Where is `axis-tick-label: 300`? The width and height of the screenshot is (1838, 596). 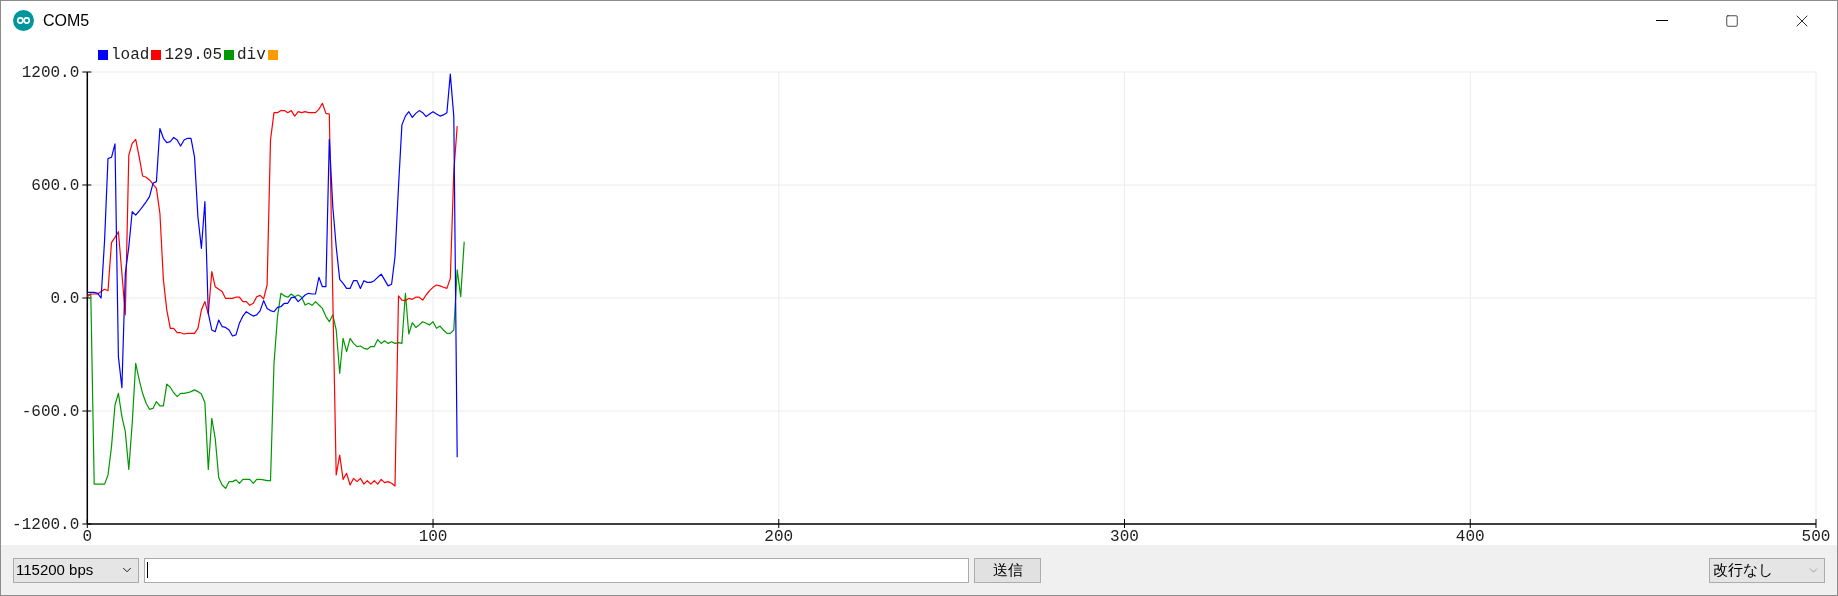 axis-tick-label: 300 is located at coordinates (1124, 537).